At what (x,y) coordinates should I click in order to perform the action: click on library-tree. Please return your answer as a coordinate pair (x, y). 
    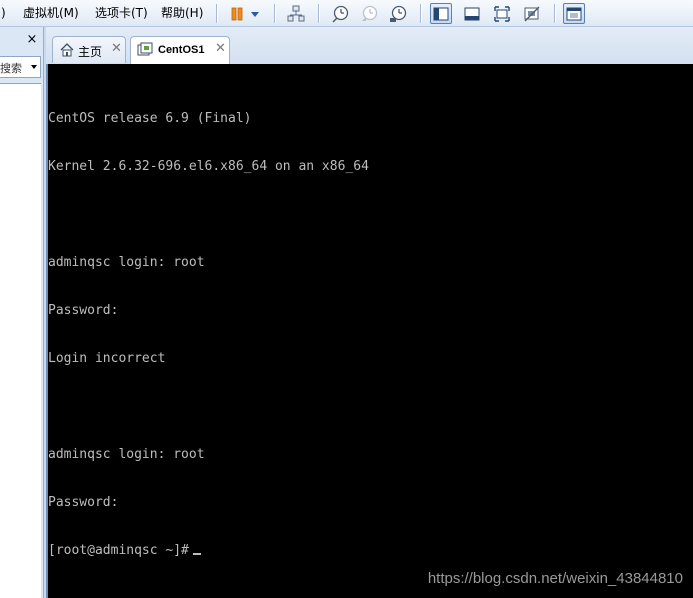
    Looking at the image, I should click on (20, 340).